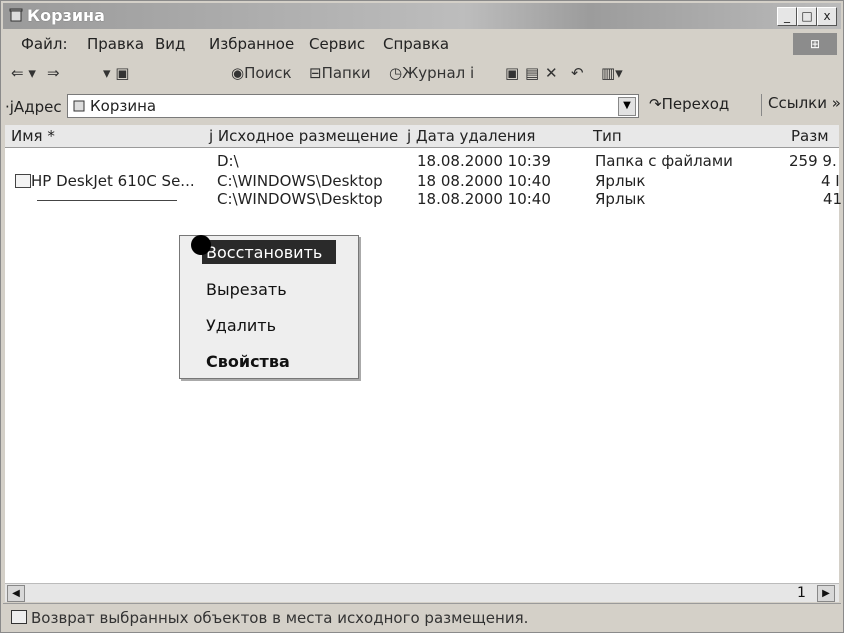  I want to click on menu-help: Справка, so click(416, 44).